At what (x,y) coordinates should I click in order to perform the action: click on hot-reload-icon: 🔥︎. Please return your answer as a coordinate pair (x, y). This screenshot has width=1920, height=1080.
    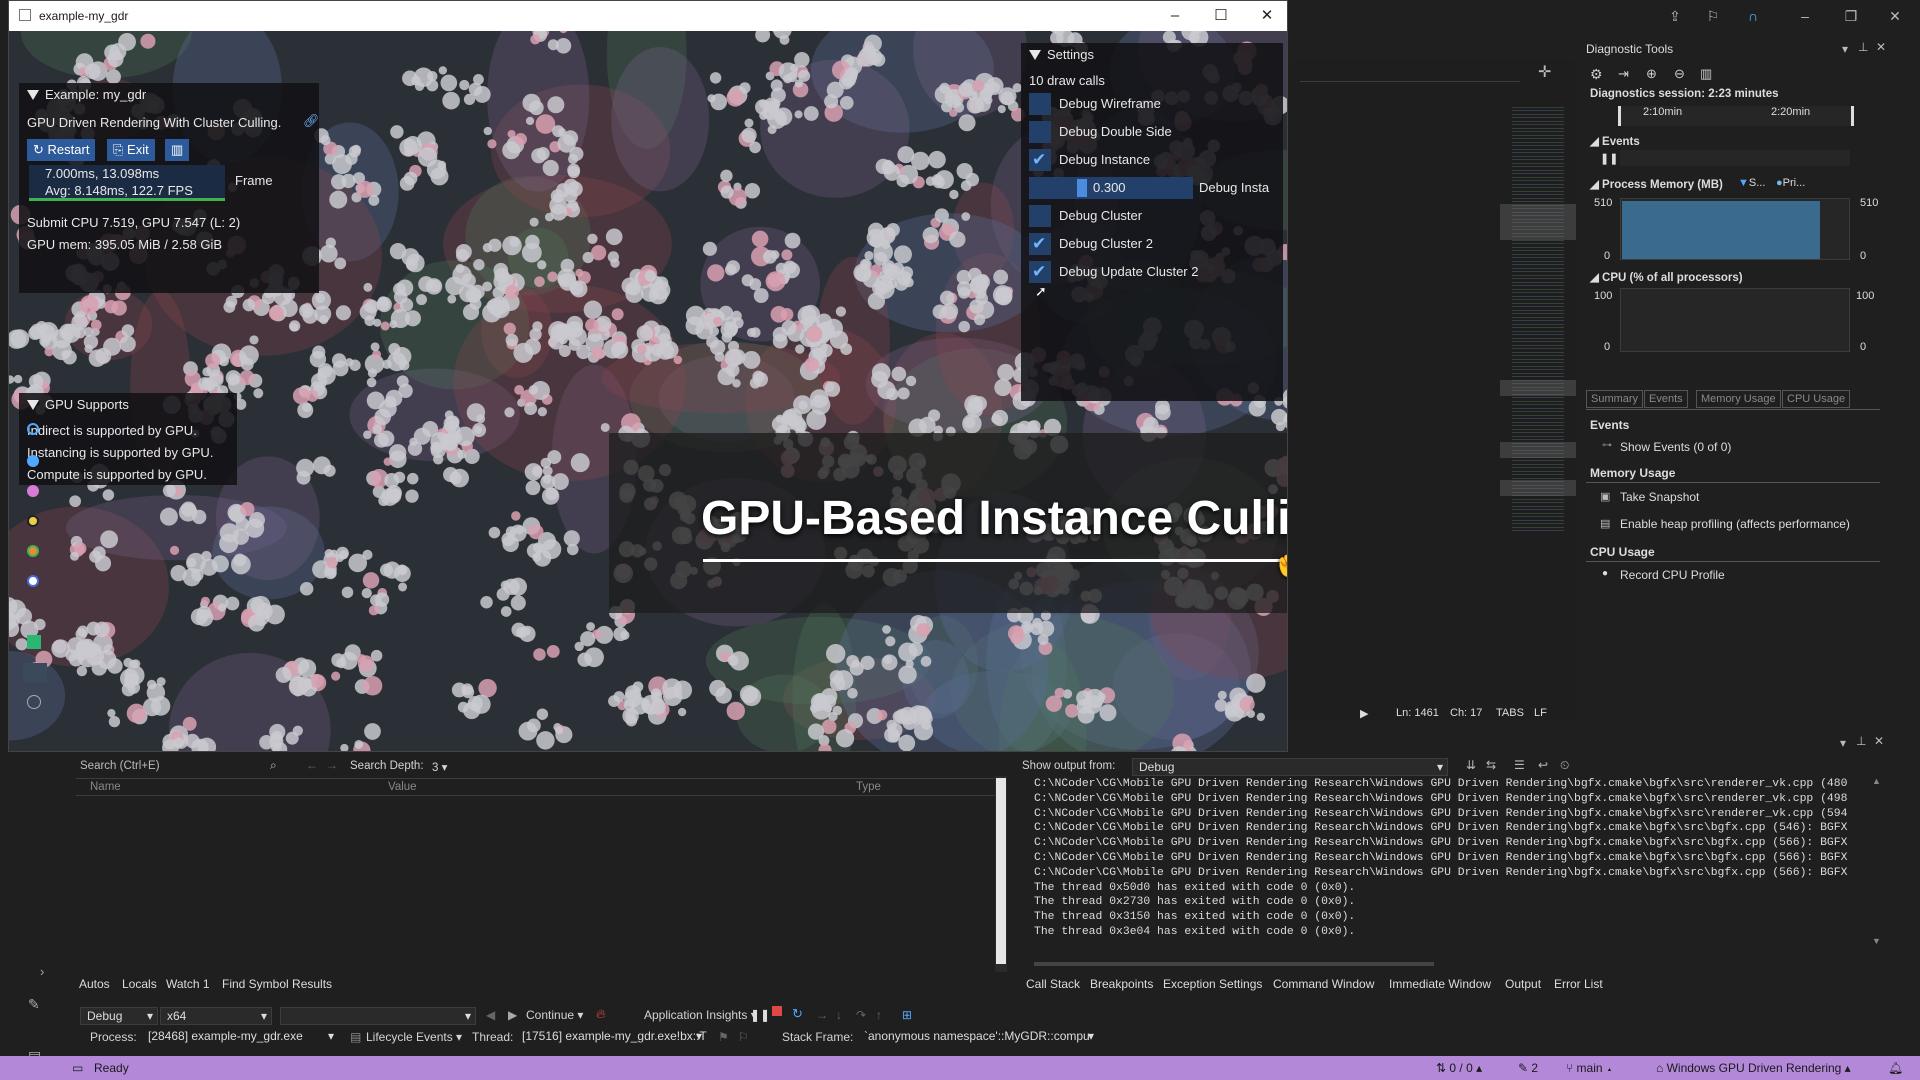
    Looking at the image, I should click on (601, 1014).